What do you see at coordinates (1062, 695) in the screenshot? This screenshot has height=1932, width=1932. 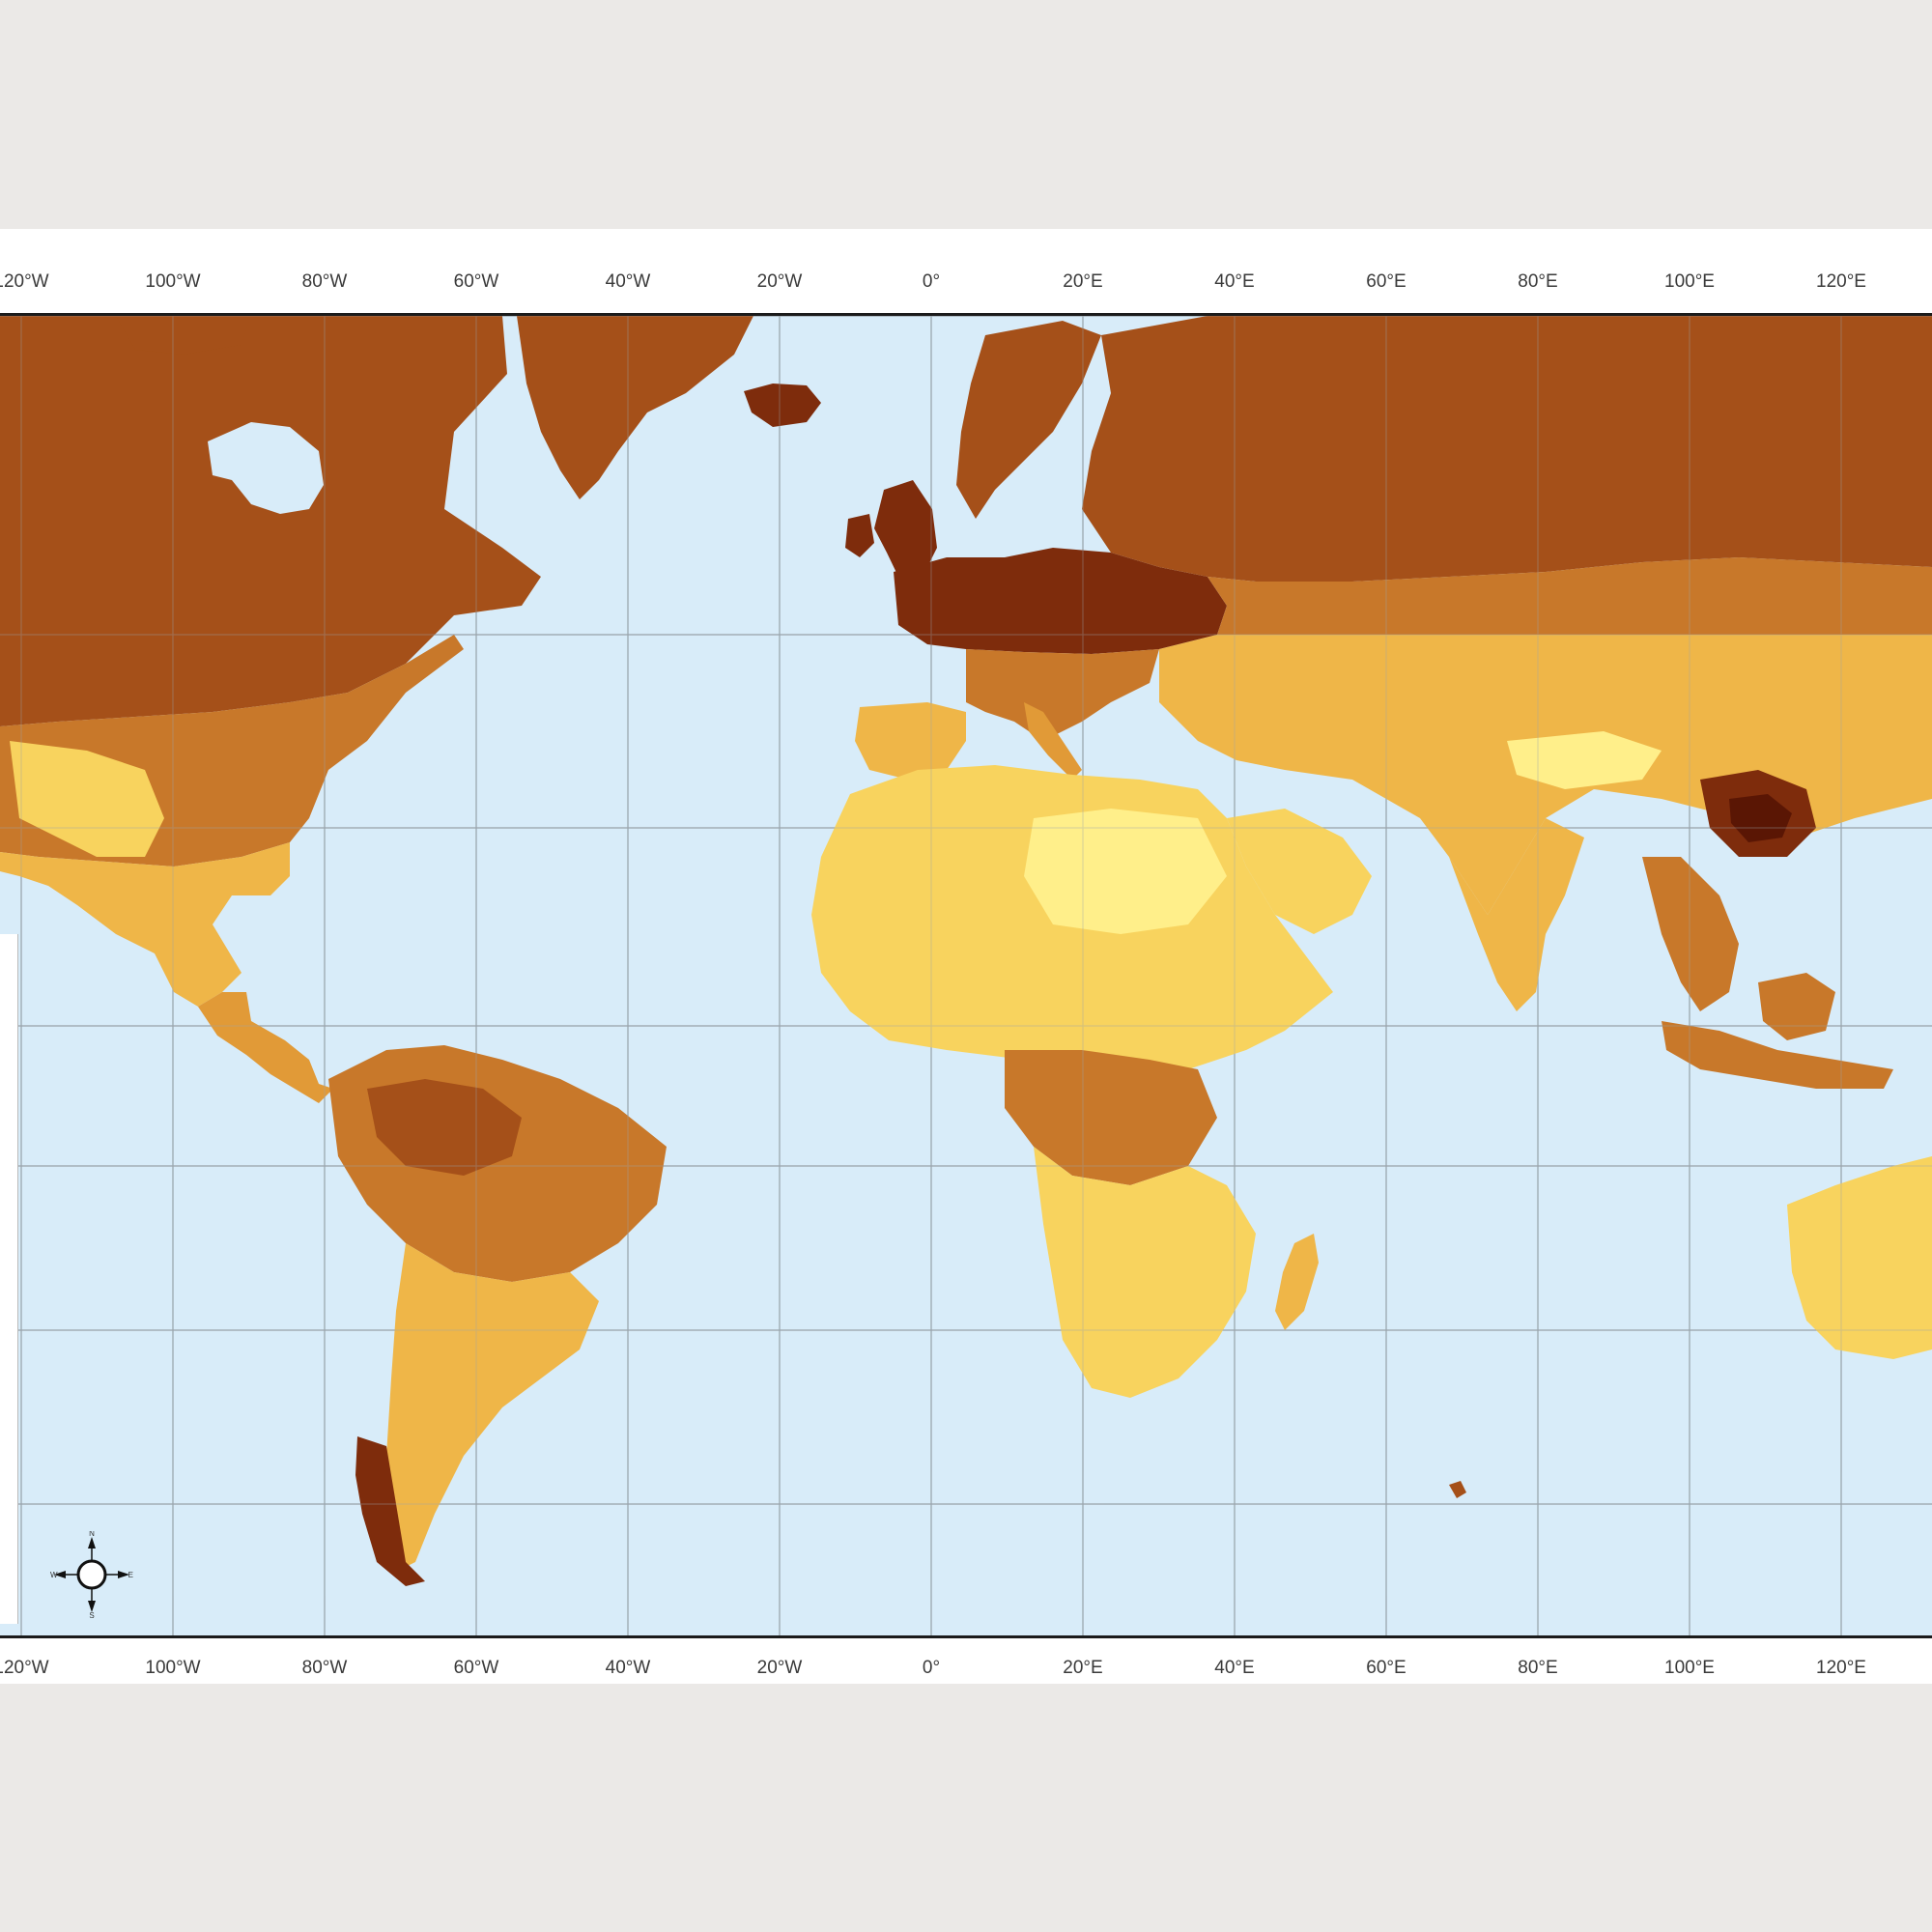 I see `southern-europe` at bounding box center [1062, 695].